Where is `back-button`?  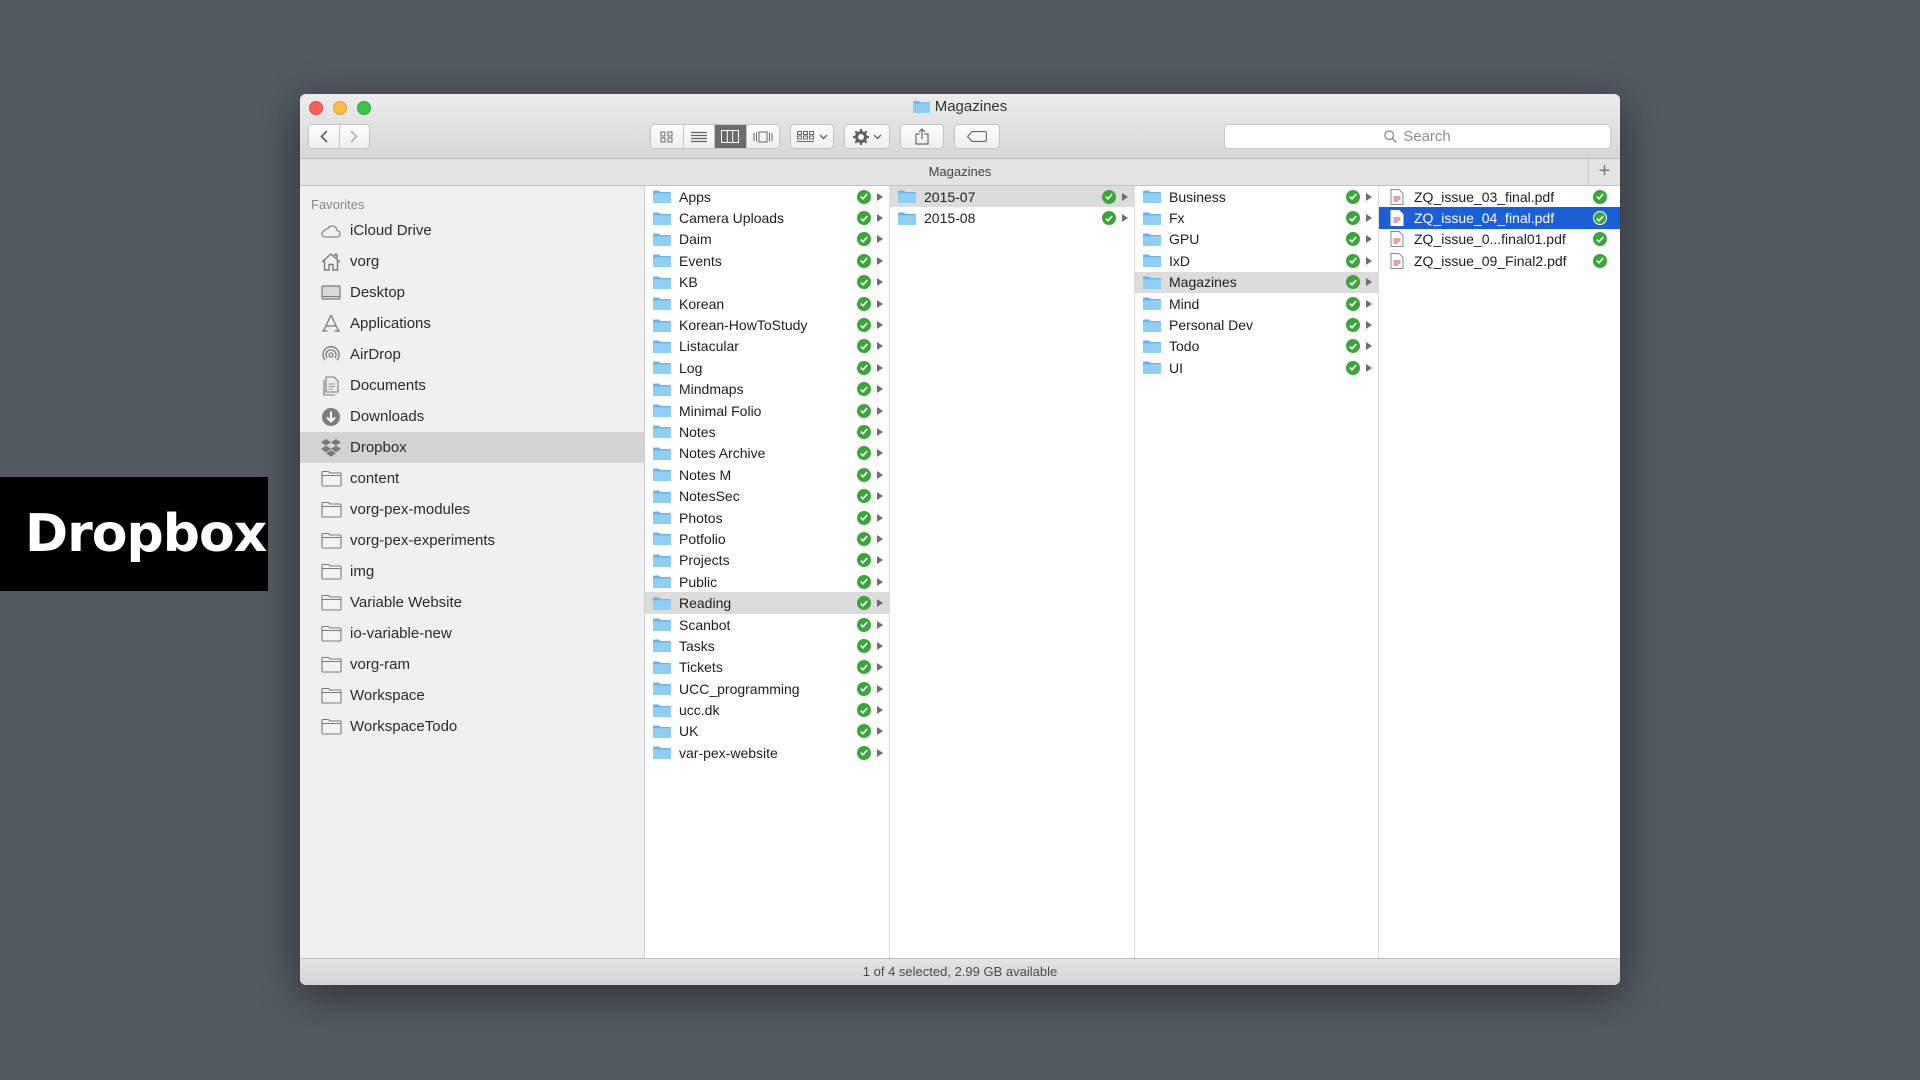 back-button is located at coordinates (324, 136).